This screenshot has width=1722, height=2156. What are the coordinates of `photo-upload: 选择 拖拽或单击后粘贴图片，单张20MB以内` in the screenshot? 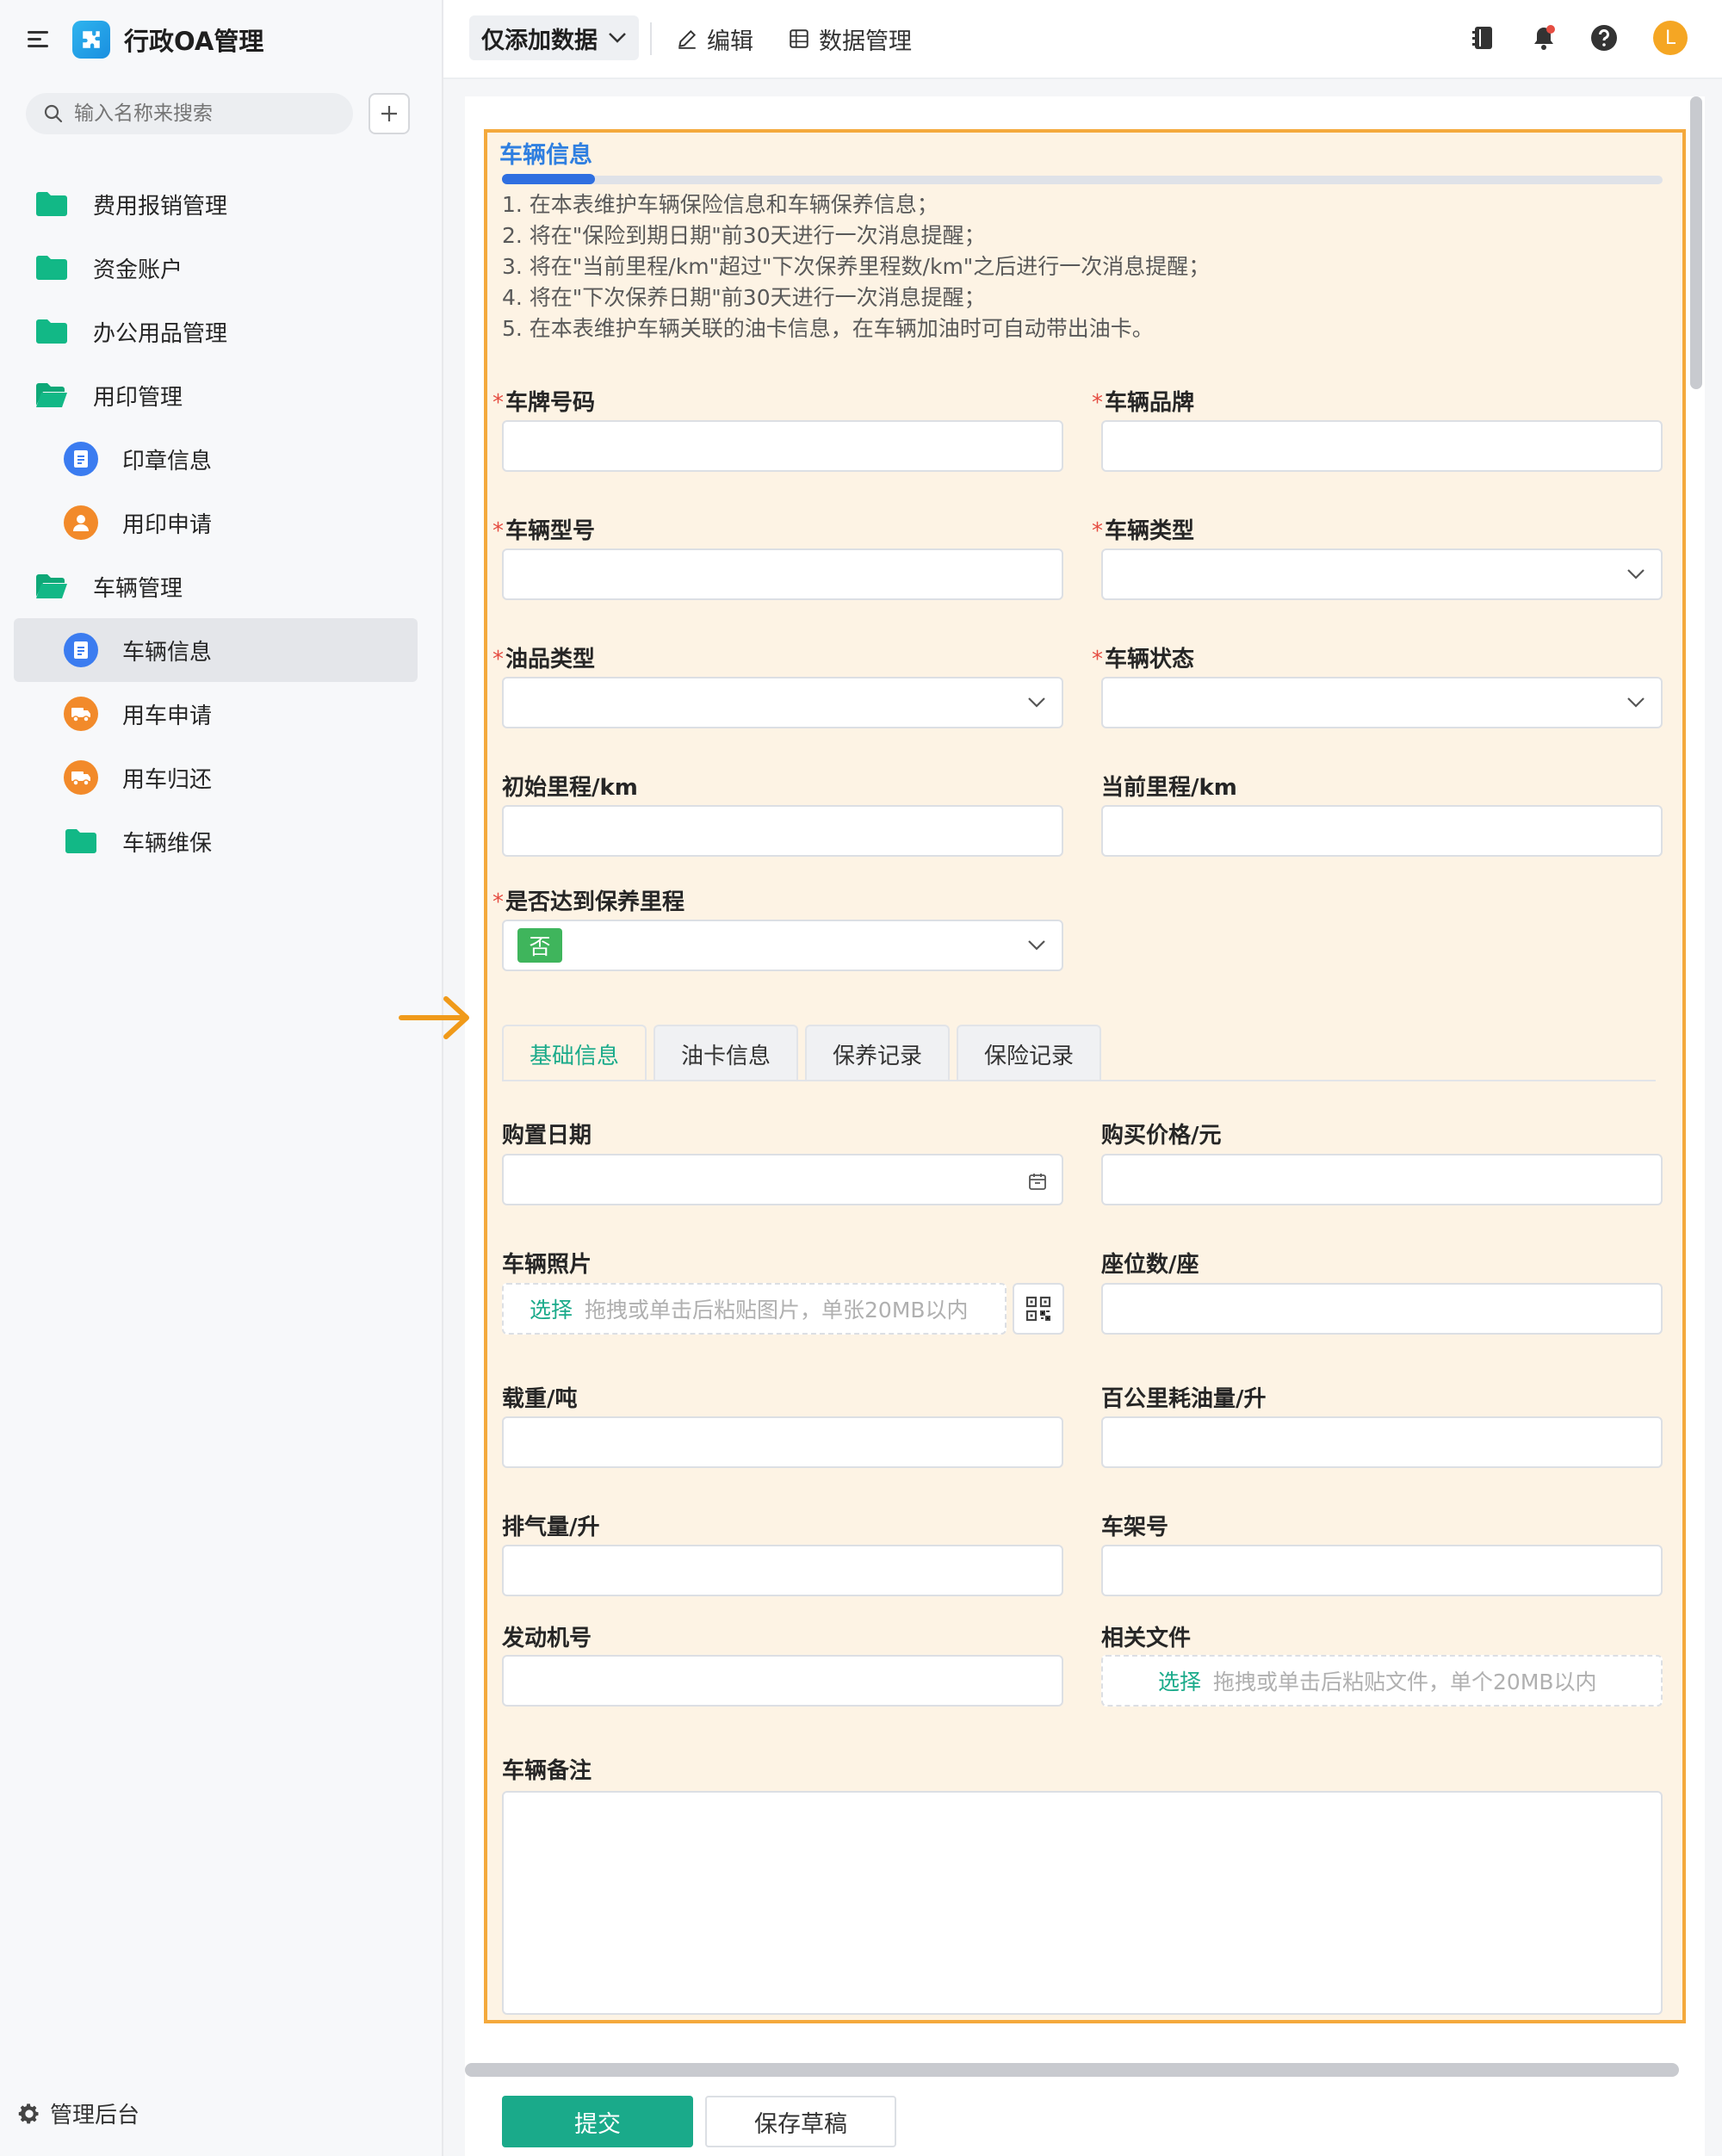 It's located at (754, 1309).